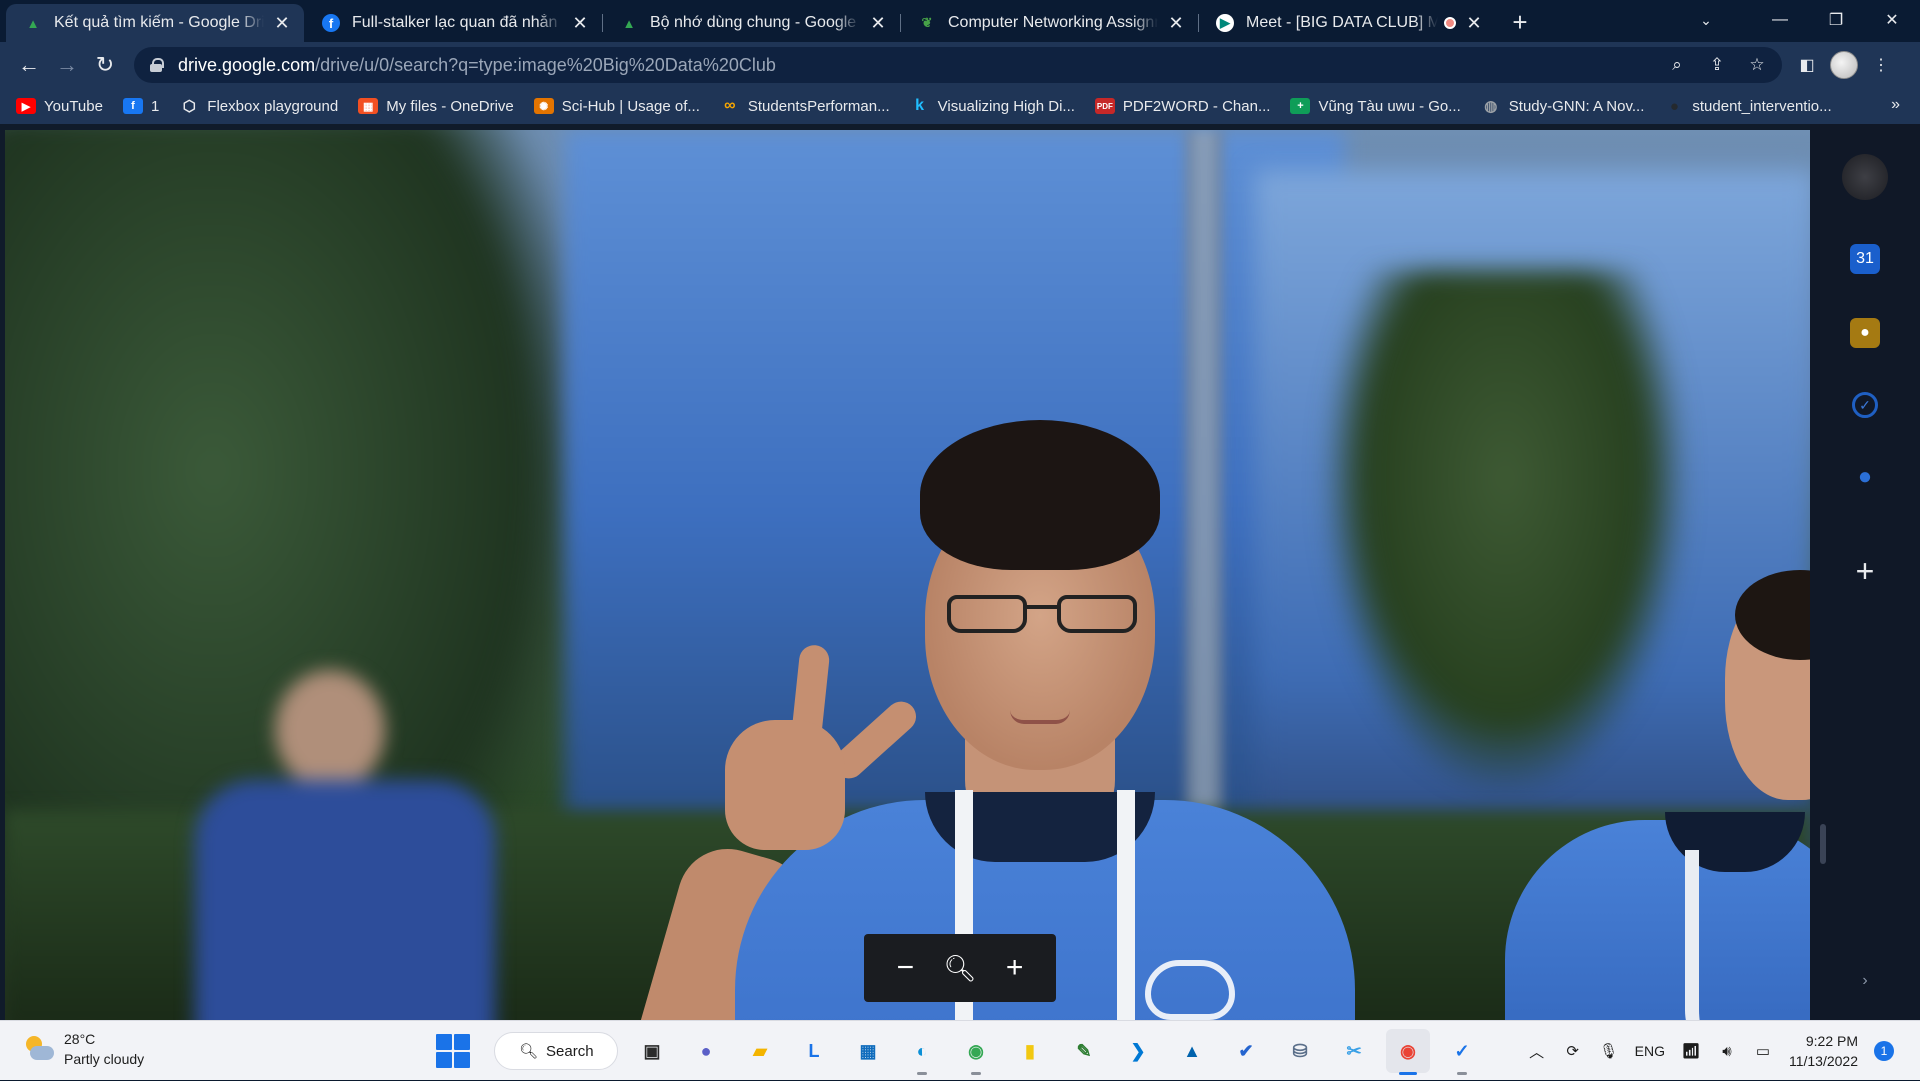 This screenshot has height=1081, width=1920. I want to click on bookmark-item: ⬡ Flexbox playground, so click(259, 106).